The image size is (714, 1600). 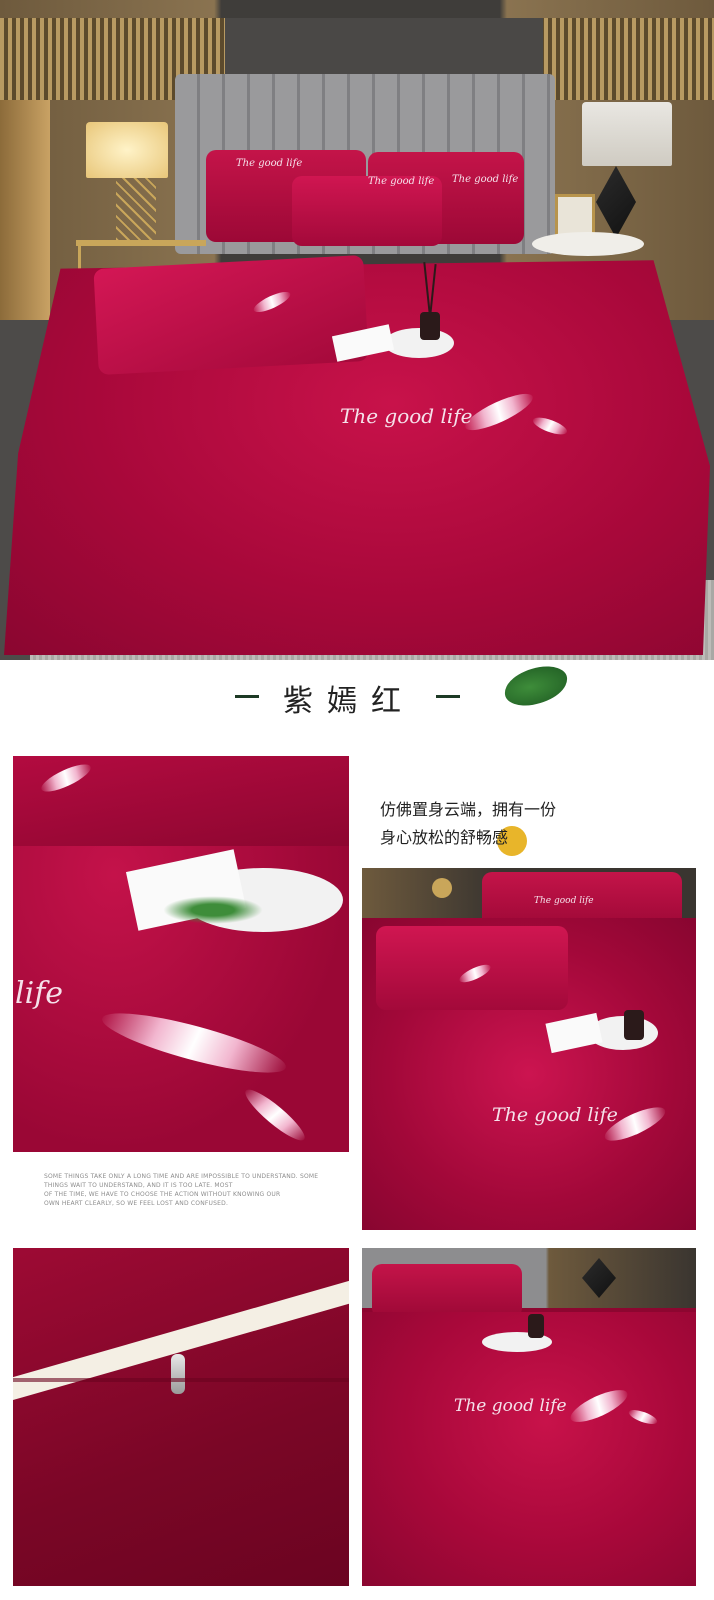 What do you see at coordinates (25, 220) in the screenshot?
I see `curtain` at bounding box center [25, 220].